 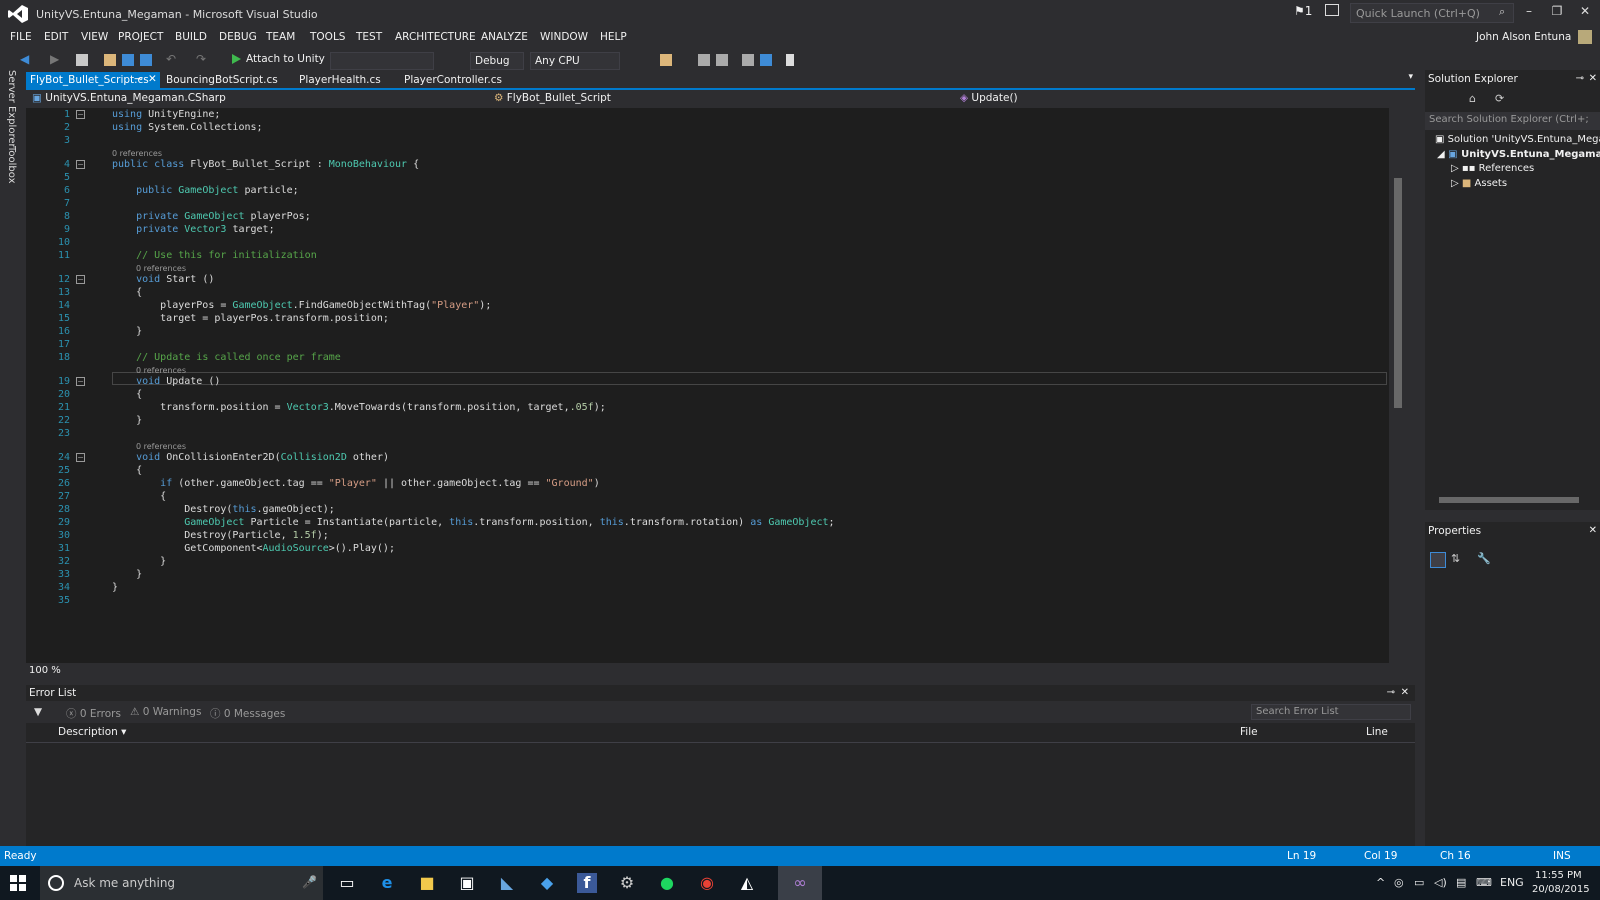 What do you see at coordinates (707, 883) in the screenshot?
I see `chrome-icon: ◉` at bounding box center [707, 883].